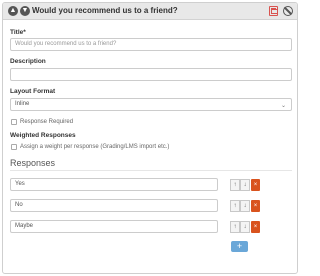  I want to click on layout-format-value: Inline, so click(22, 104).